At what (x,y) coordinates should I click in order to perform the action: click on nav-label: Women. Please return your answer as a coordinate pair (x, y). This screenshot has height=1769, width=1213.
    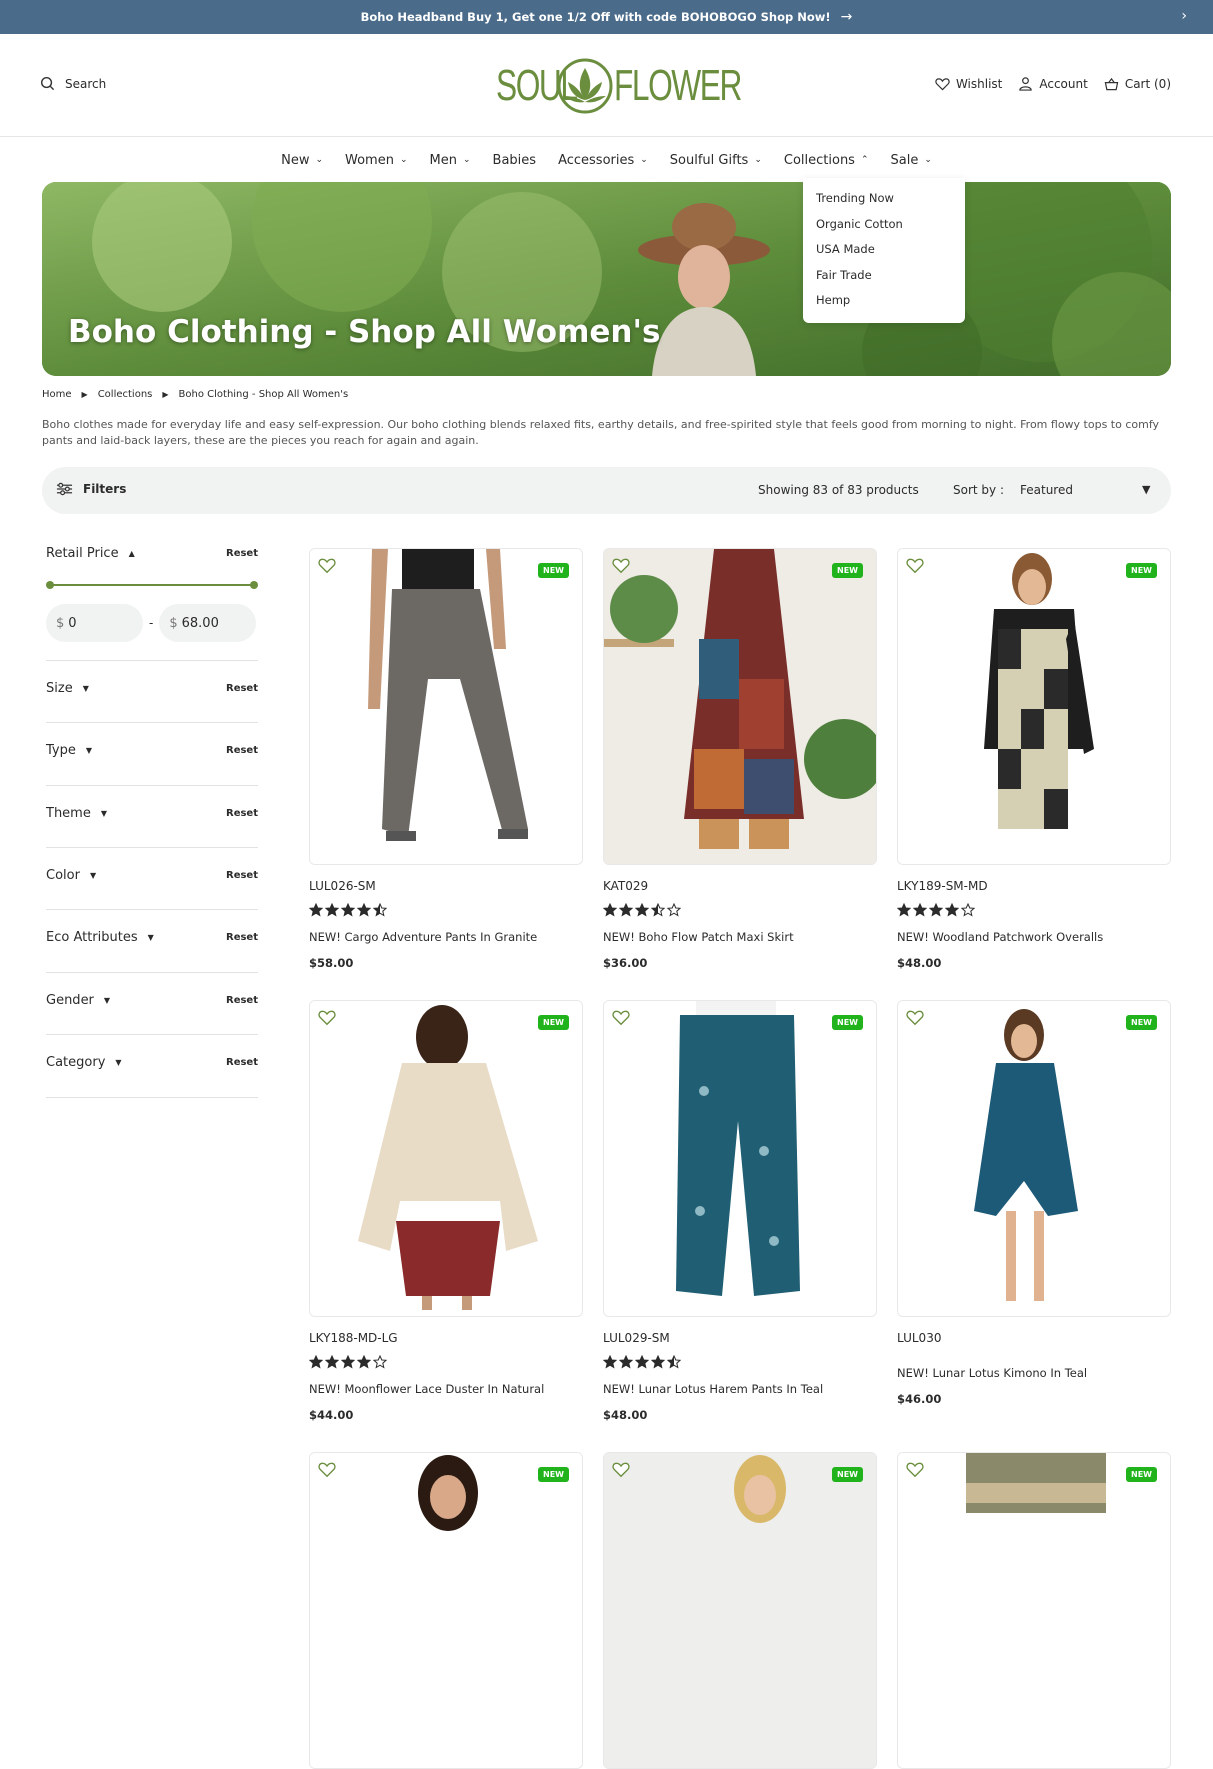
    Looking at the image, I should click on (369, 160).